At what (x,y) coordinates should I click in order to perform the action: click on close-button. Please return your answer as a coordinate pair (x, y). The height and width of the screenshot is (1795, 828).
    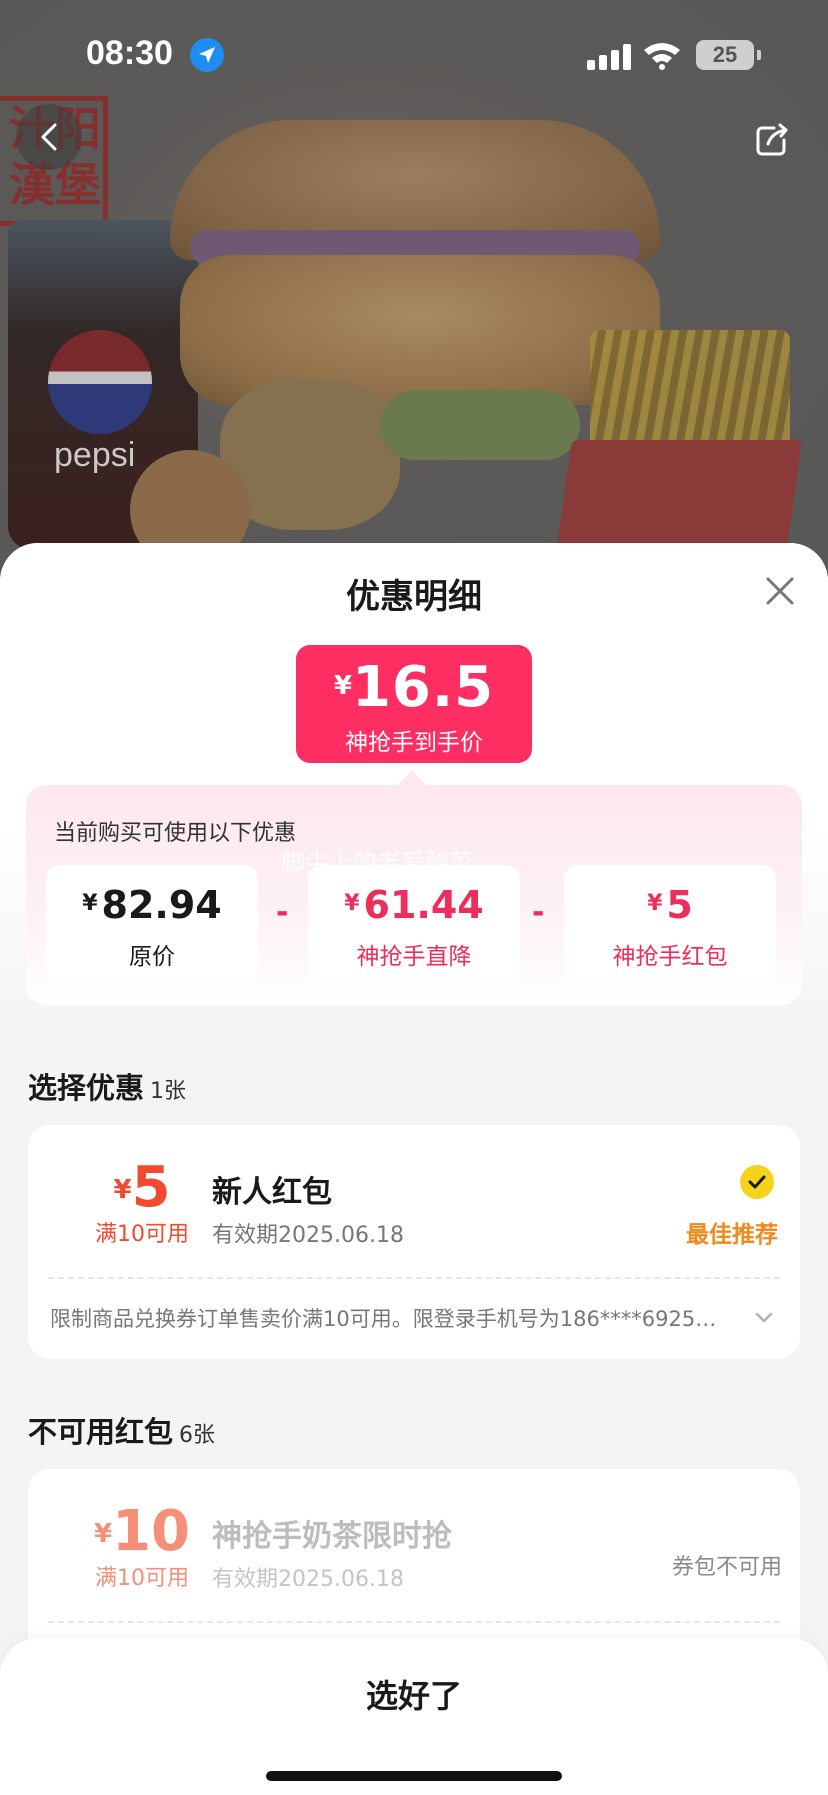
    Looking at the image, I should click on (780, 591).